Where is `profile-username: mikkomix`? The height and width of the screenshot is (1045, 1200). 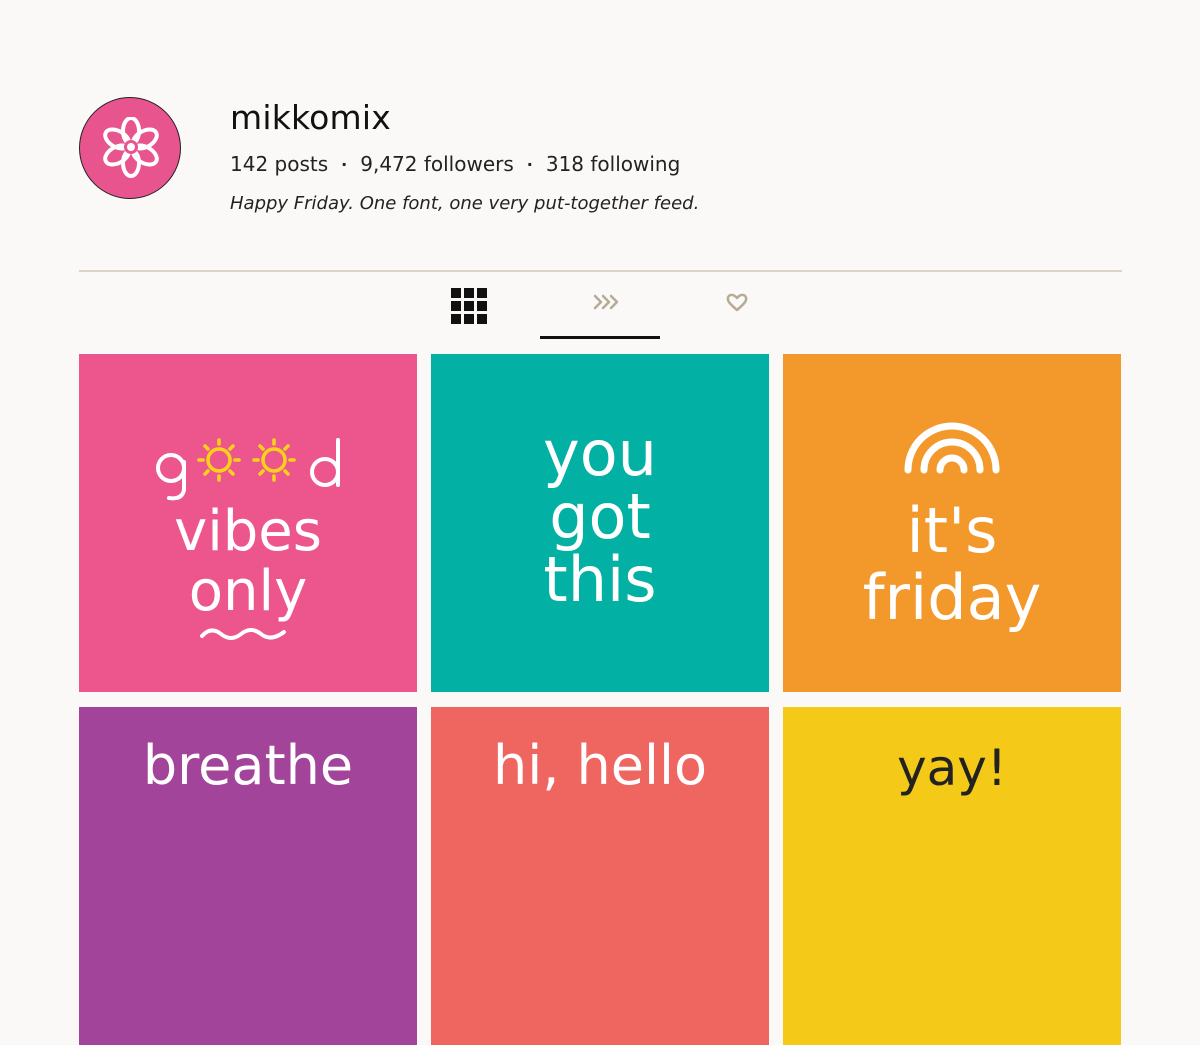 profile-username: mikkomix is located at coordinates (310, 117).